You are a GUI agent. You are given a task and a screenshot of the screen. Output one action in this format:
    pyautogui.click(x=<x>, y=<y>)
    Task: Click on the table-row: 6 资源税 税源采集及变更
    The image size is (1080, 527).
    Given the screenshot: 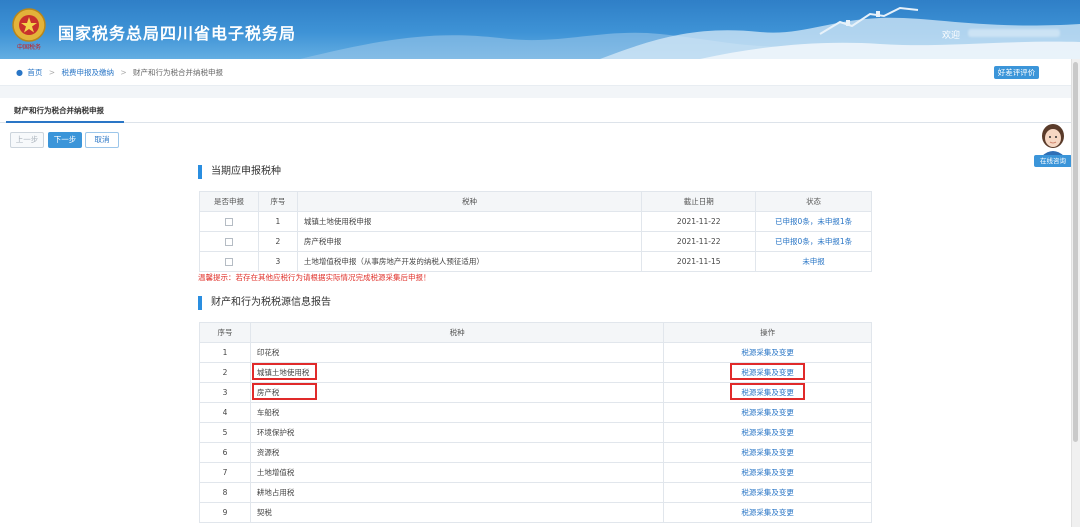 What is the action you would take?
    pyautogui.click(x=535, y=452)
    